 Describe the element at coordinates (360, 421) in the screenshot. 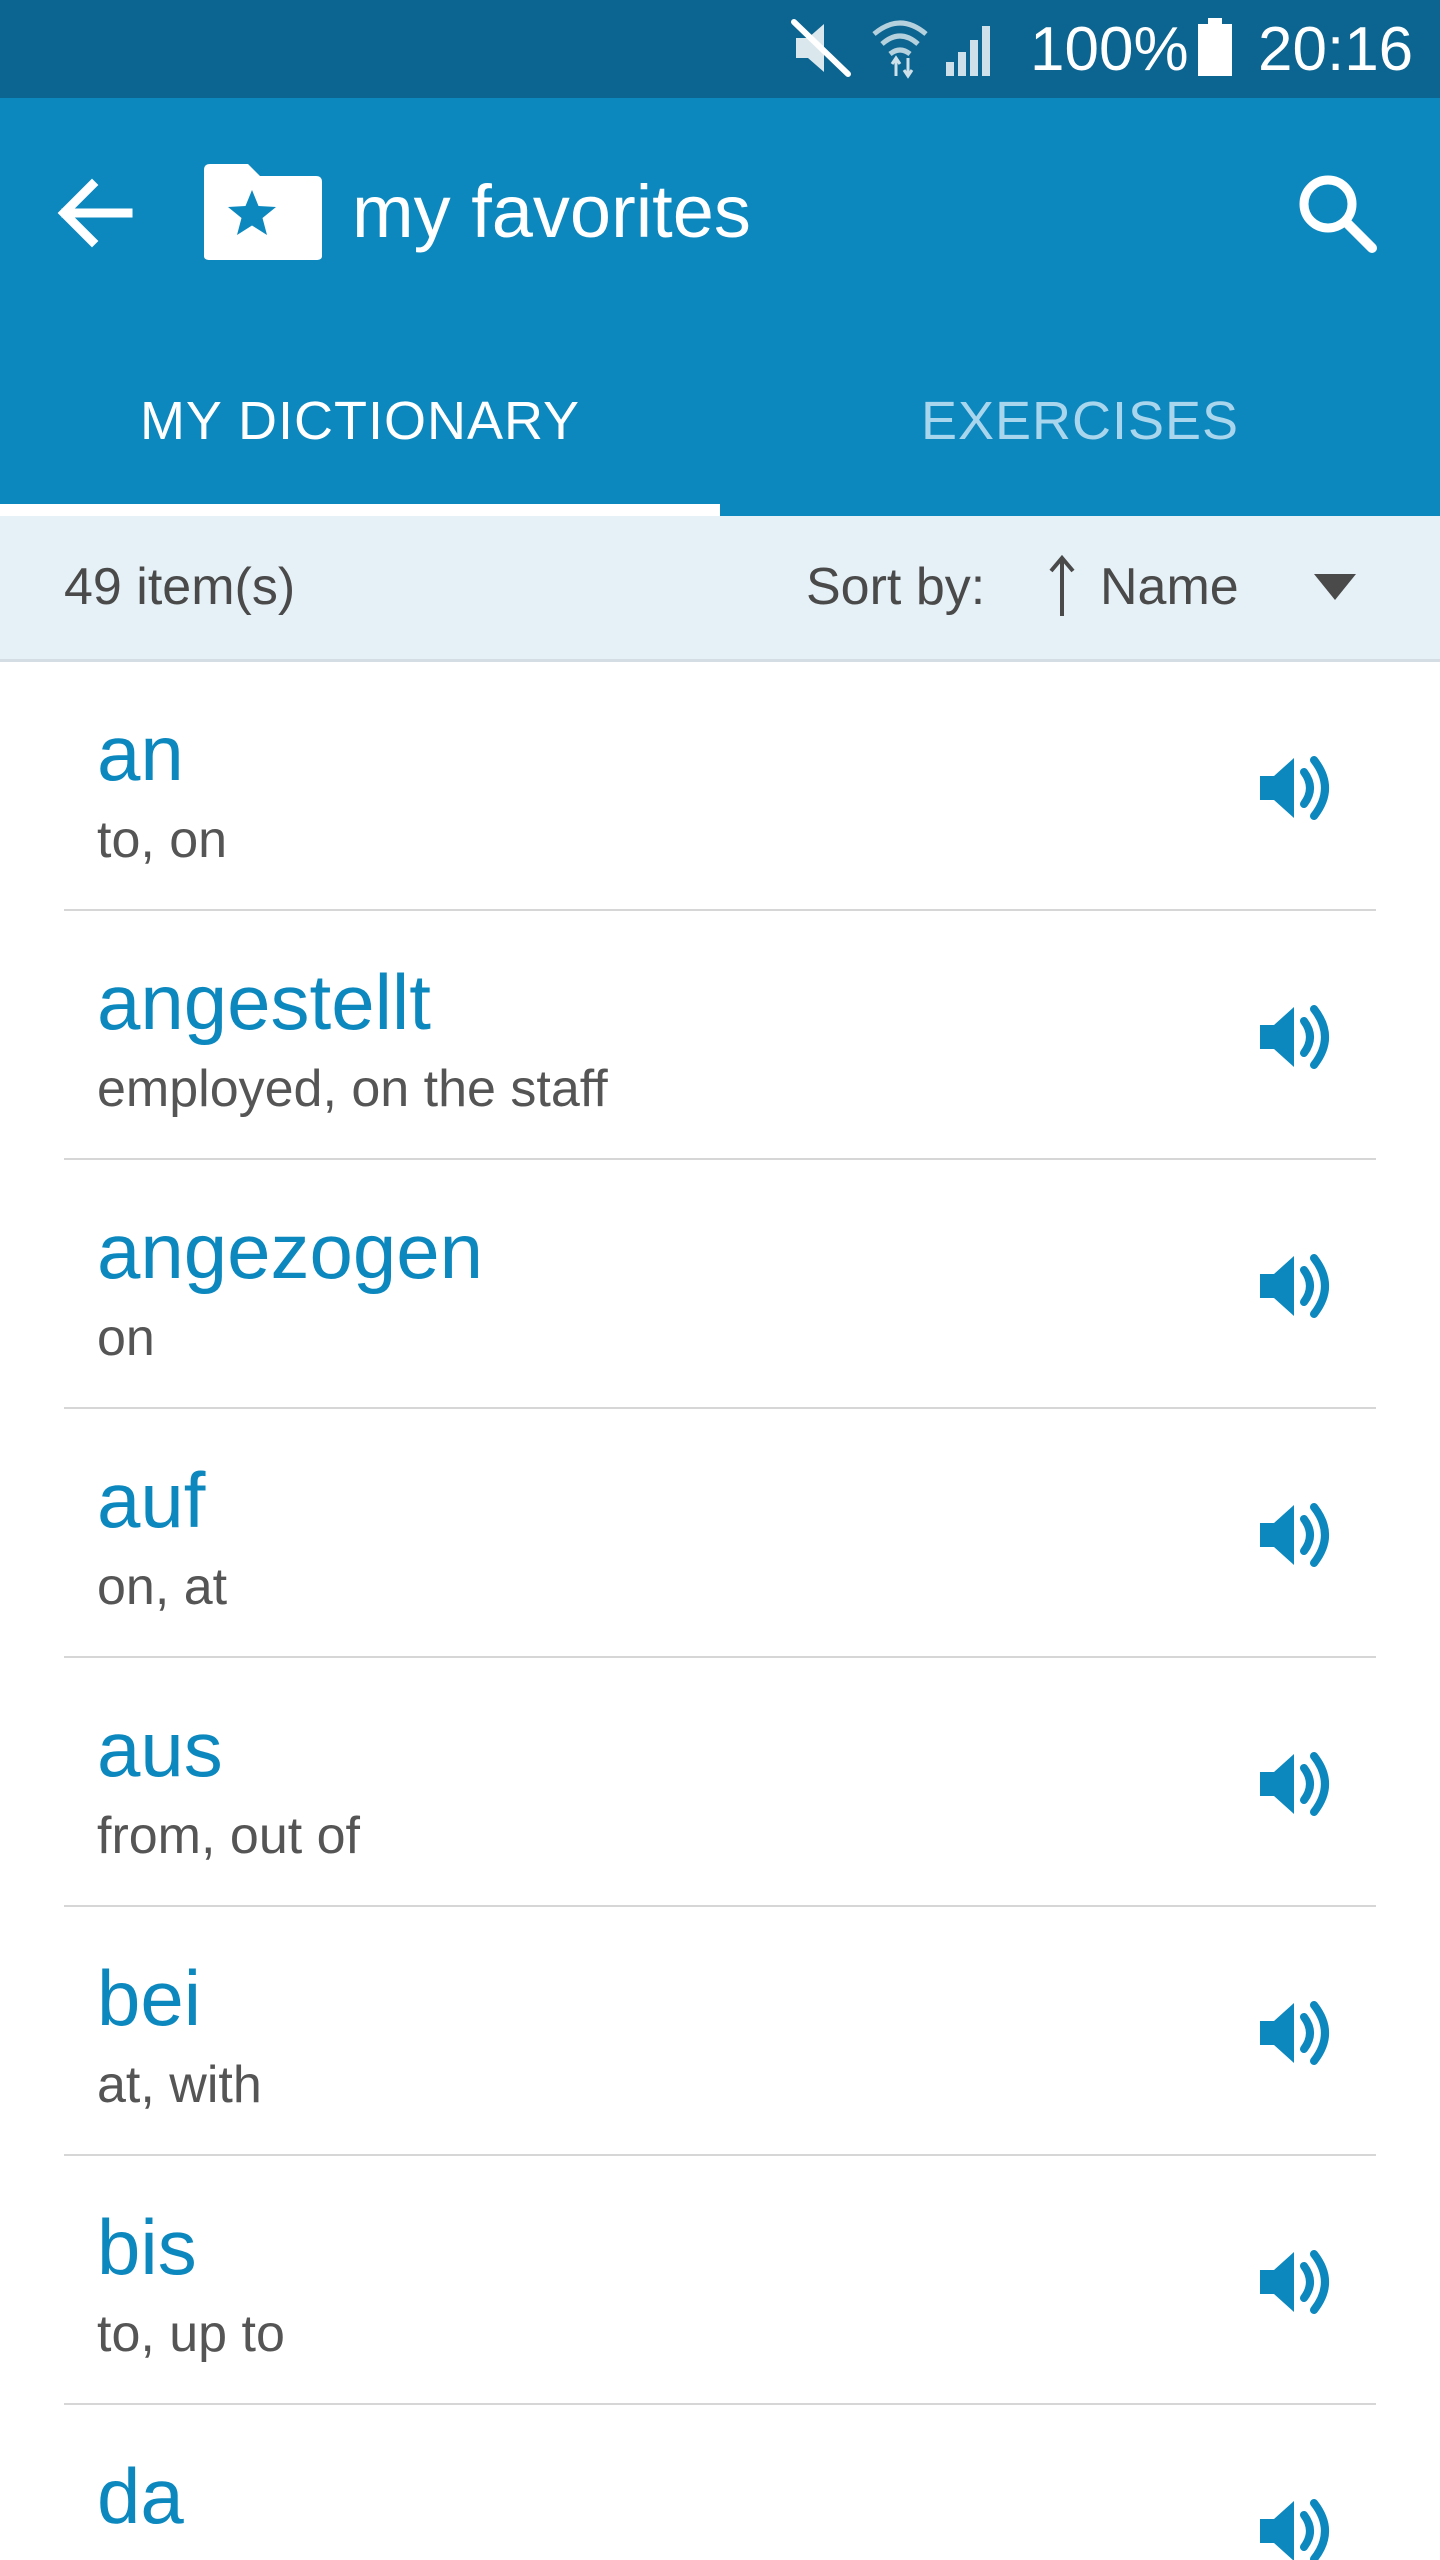

I see `tab-label: MY DICTIONARY` at that location.